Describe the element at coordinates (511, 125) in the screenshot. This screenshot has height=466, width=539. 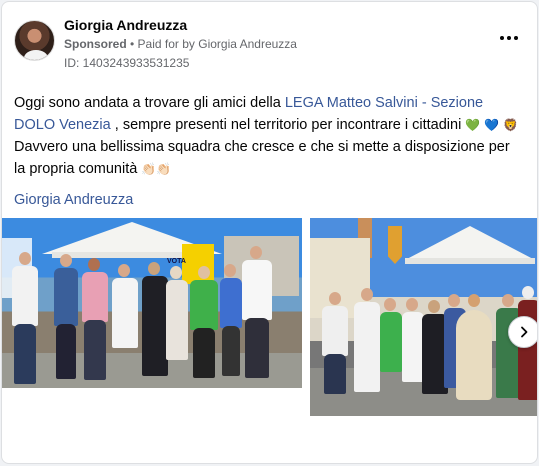
I see `lion-icon: 🦁` at that location.